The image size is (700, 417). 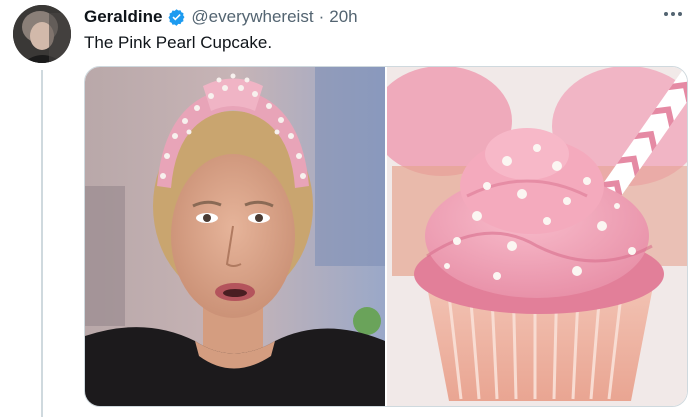 I want to click on tweet-timestamp: 20h, so click(x=343, y=17).